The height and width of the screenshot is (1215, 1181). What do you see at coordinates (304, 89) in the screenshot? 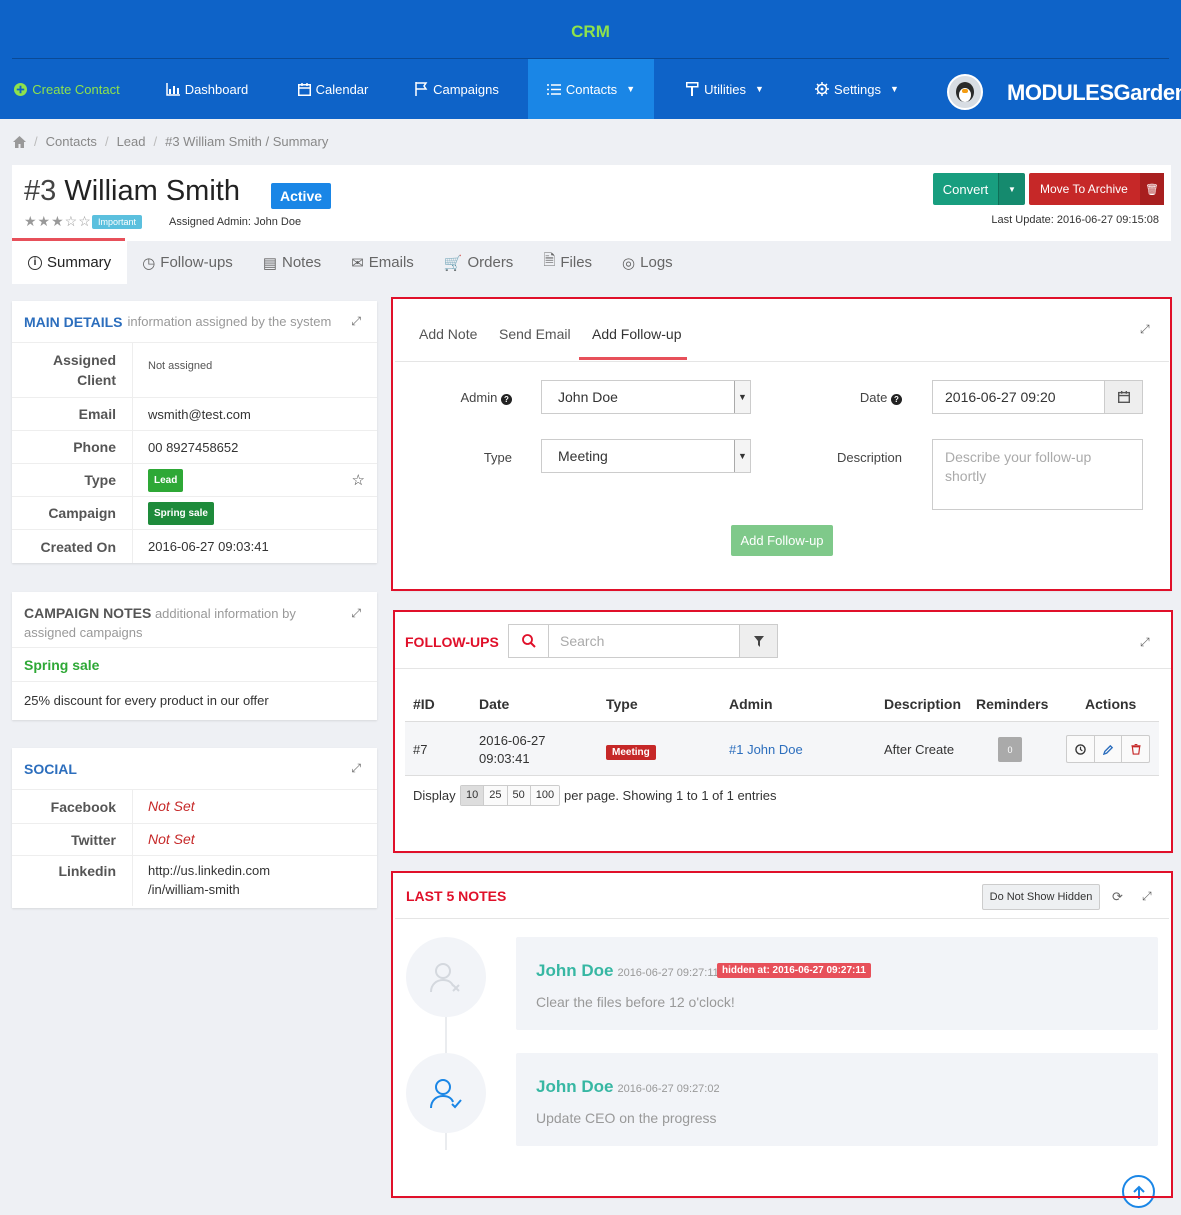
I see `calendar-icon` at bounding box center [304, 89].